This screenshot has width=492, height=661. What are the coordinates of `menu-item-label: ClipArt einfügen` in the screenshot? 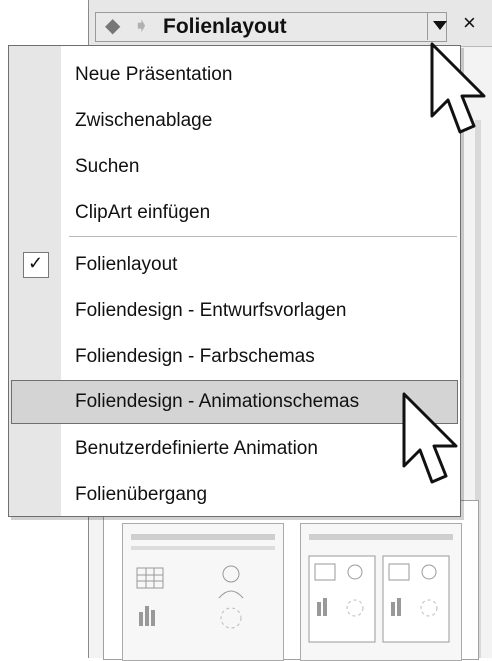 It's located at (143, 212).